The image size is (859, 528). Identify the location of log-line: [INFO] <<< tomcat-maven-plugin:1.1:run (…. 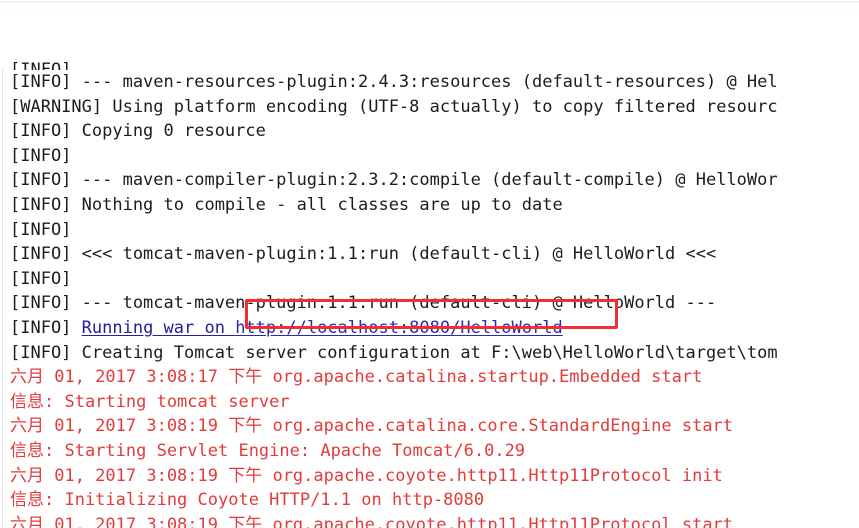
(429, 254).